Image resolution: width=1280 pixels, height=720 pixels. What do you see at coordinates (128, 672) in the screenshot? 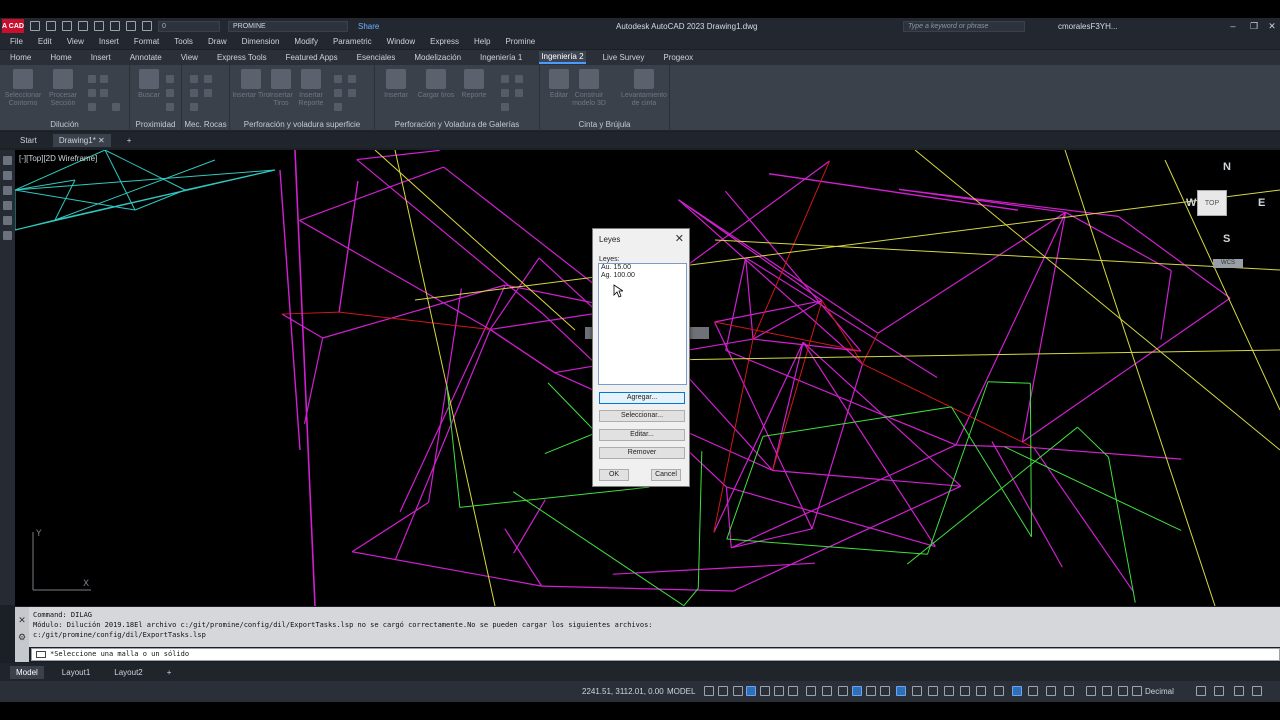
I see `tab-layout2: Layout2` at bounding box center [128, 672].